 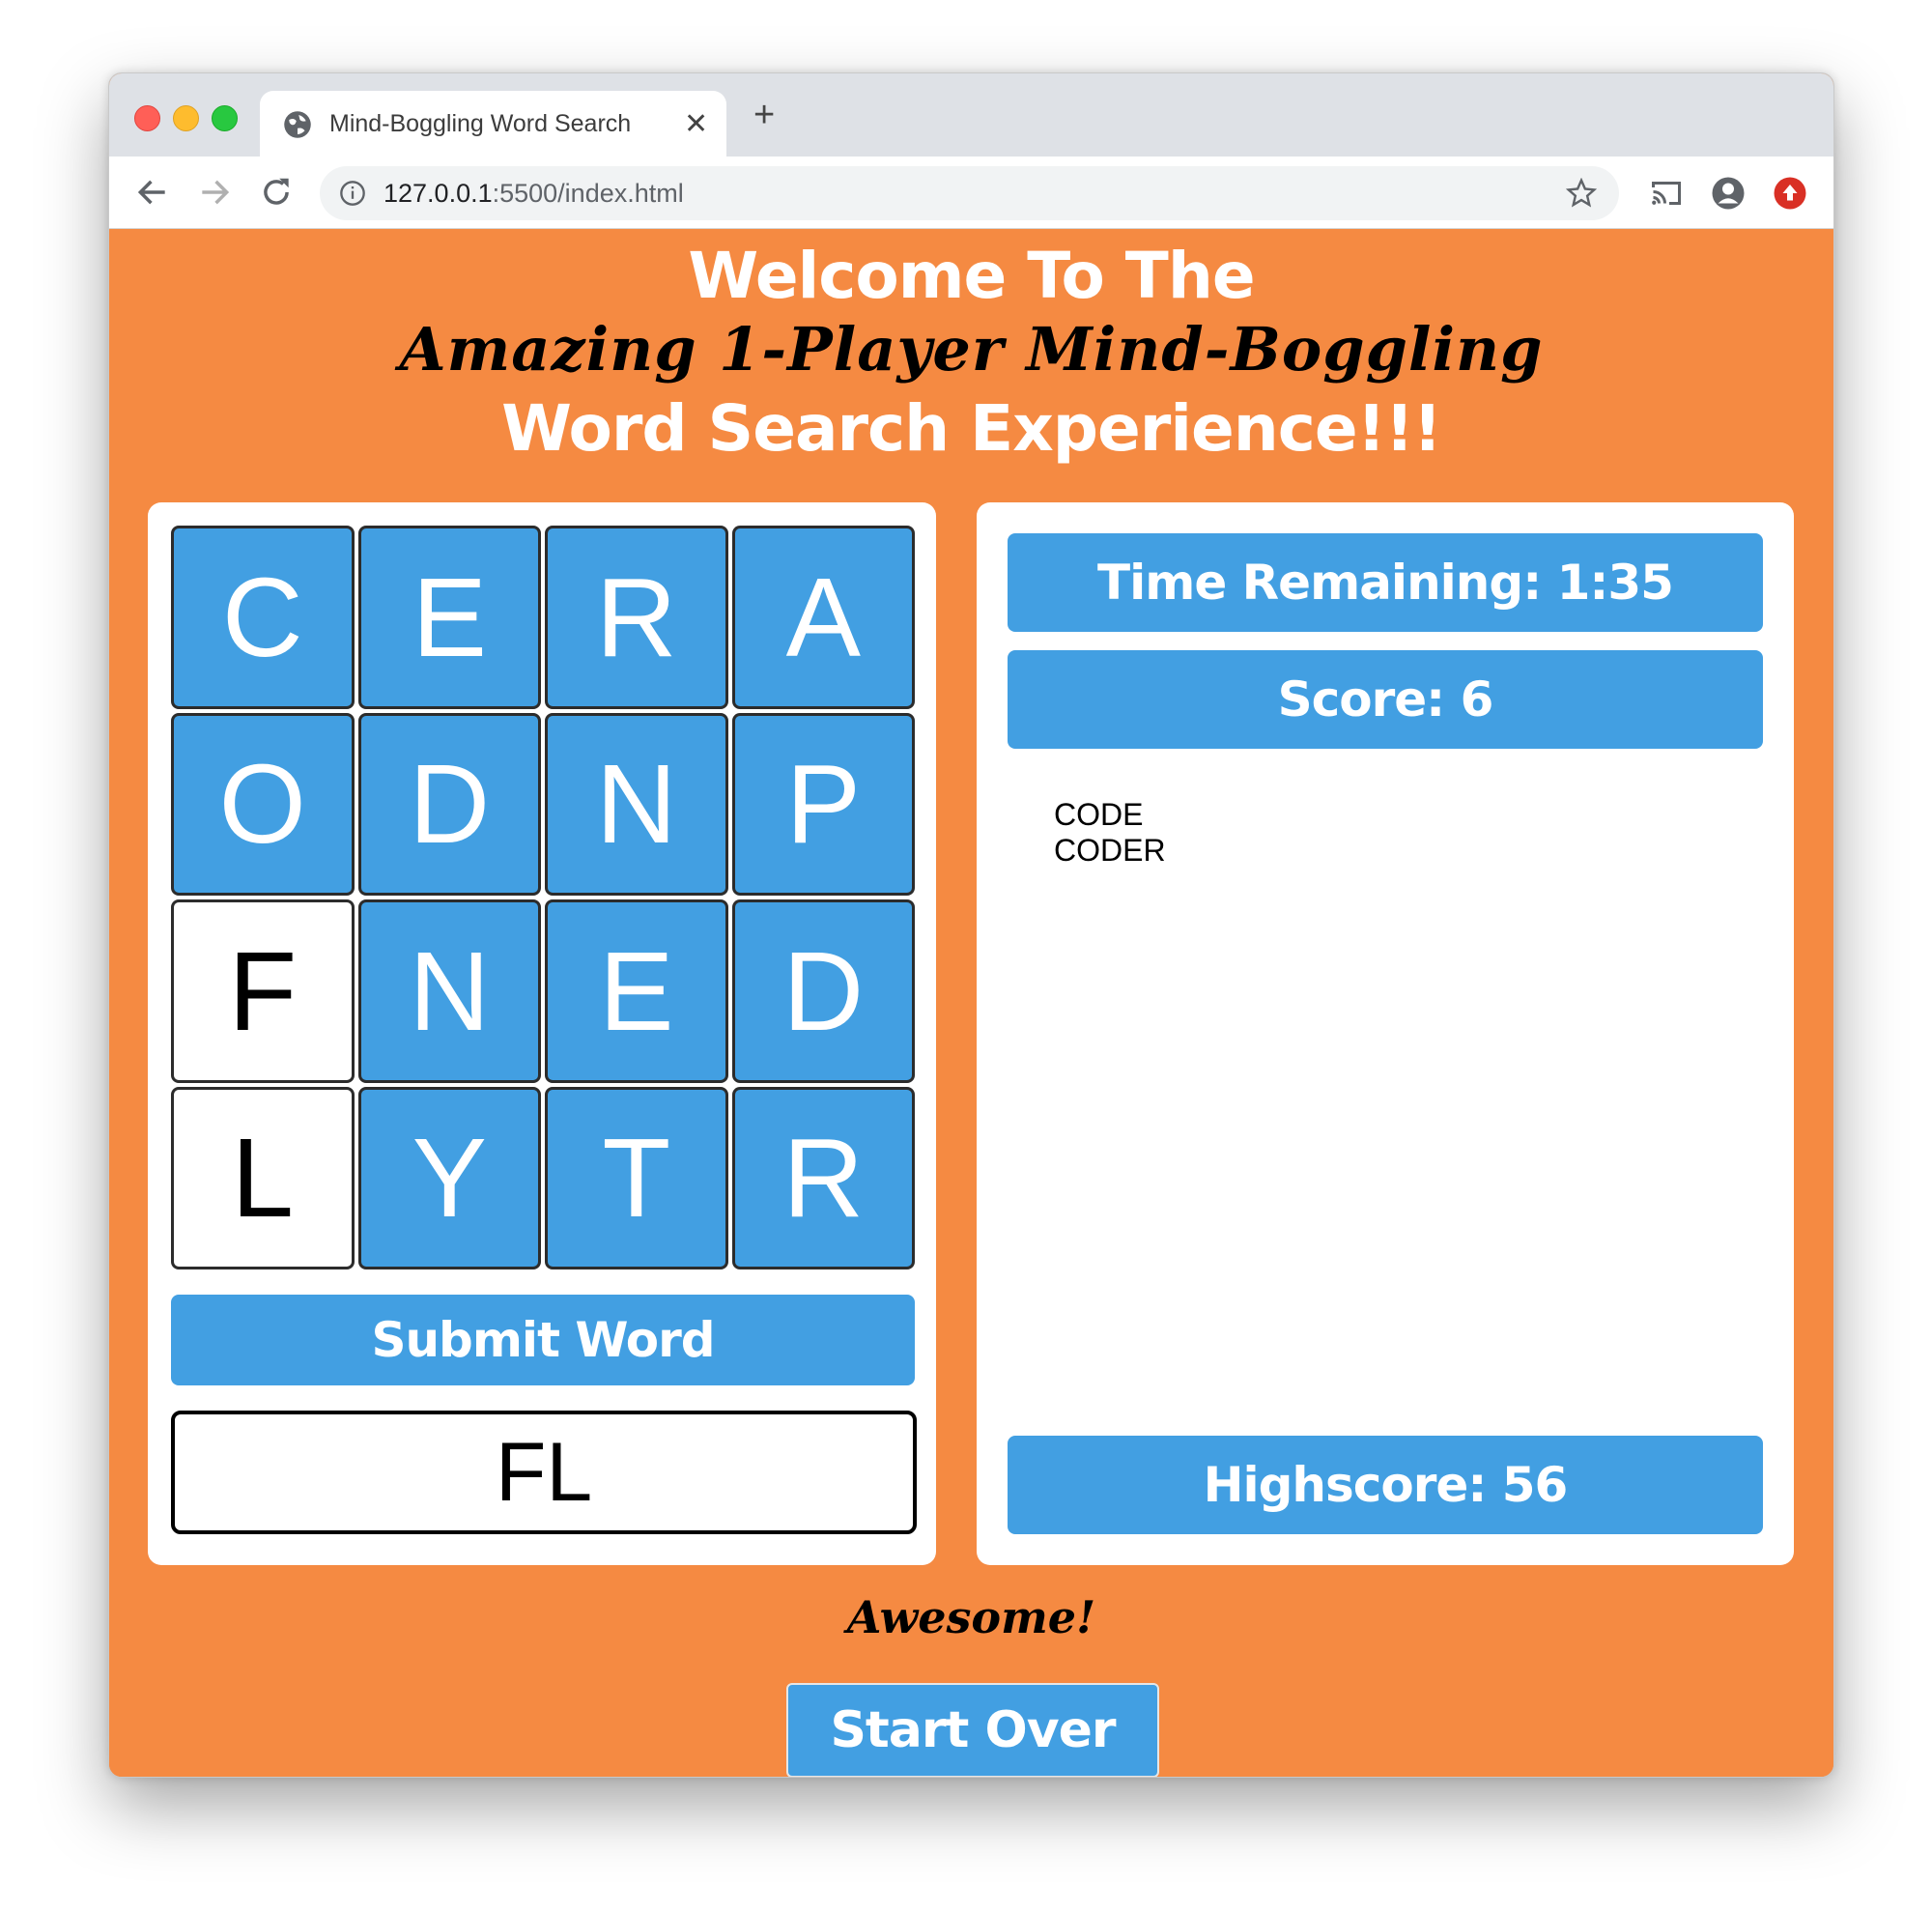 I want to click on info-icon, so click(x=352, y=193).